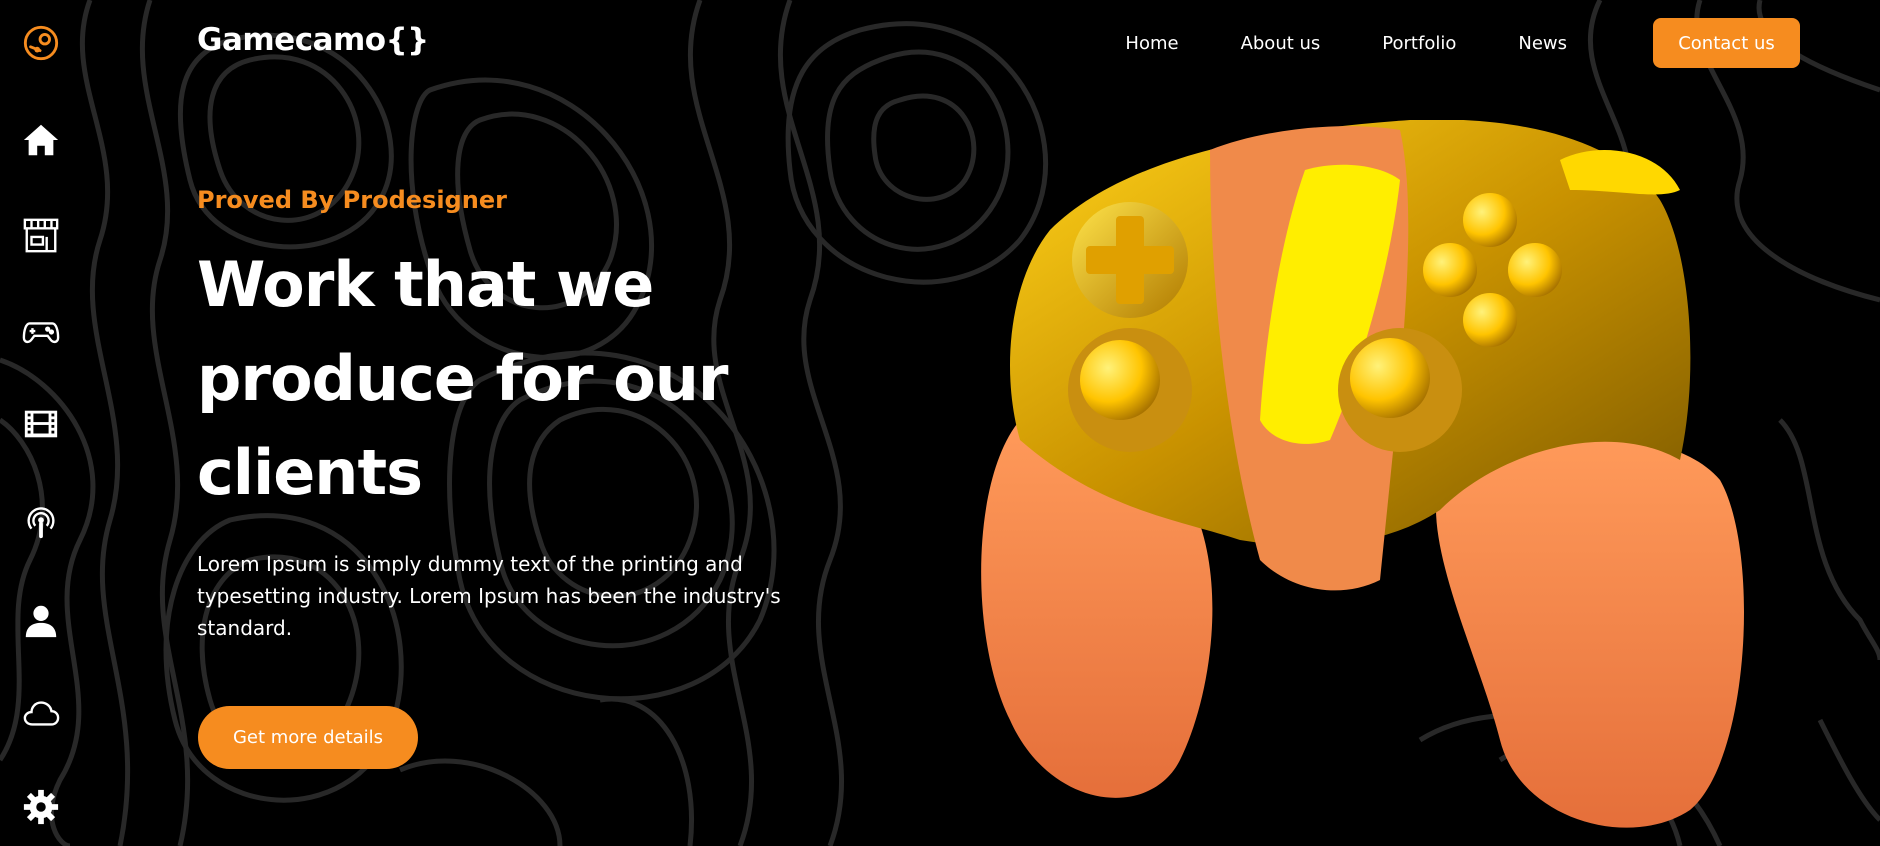 The image size is (1880, 846). I want to click on home-icon, so click(41, 140).